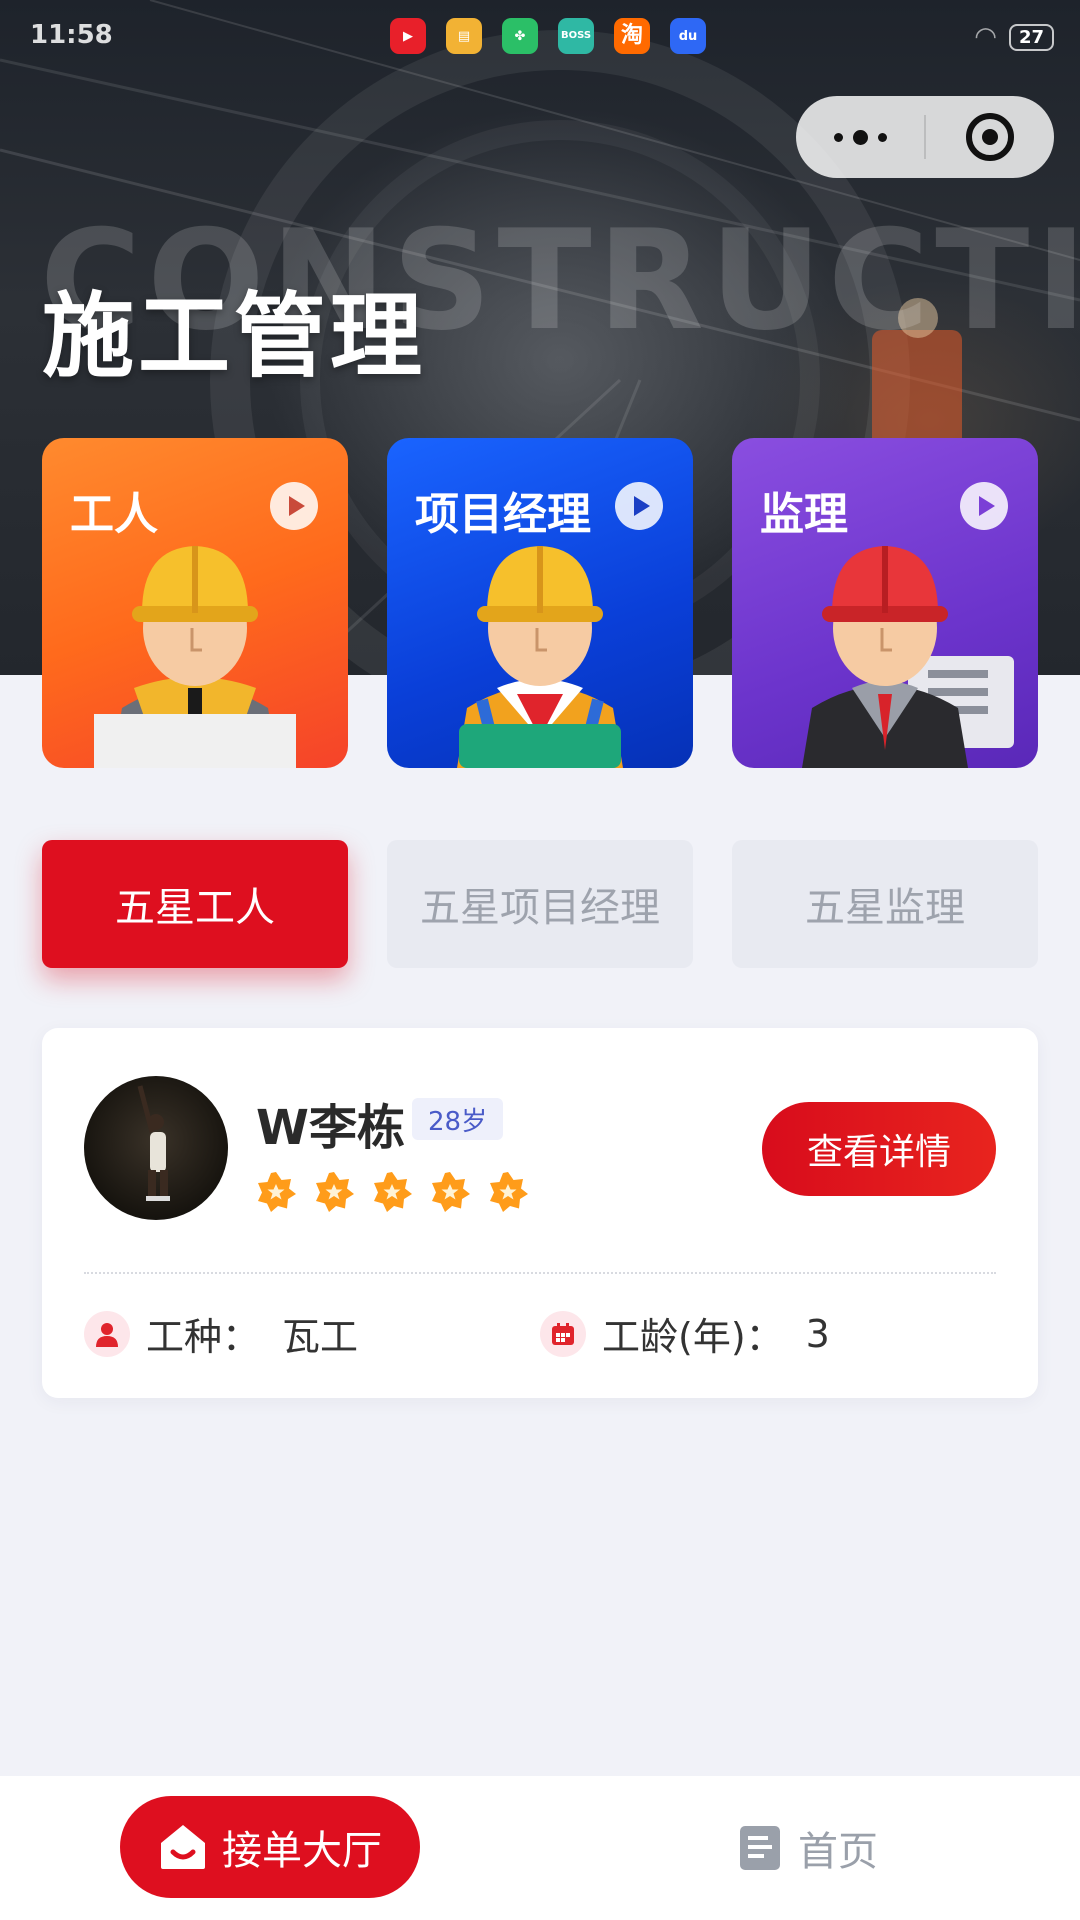 The image size is (1080, 1920). Describe the element at coordinates (302, 1851) in the screenshot. I see `nav-order-hall-label: 接单大厅` at that location.